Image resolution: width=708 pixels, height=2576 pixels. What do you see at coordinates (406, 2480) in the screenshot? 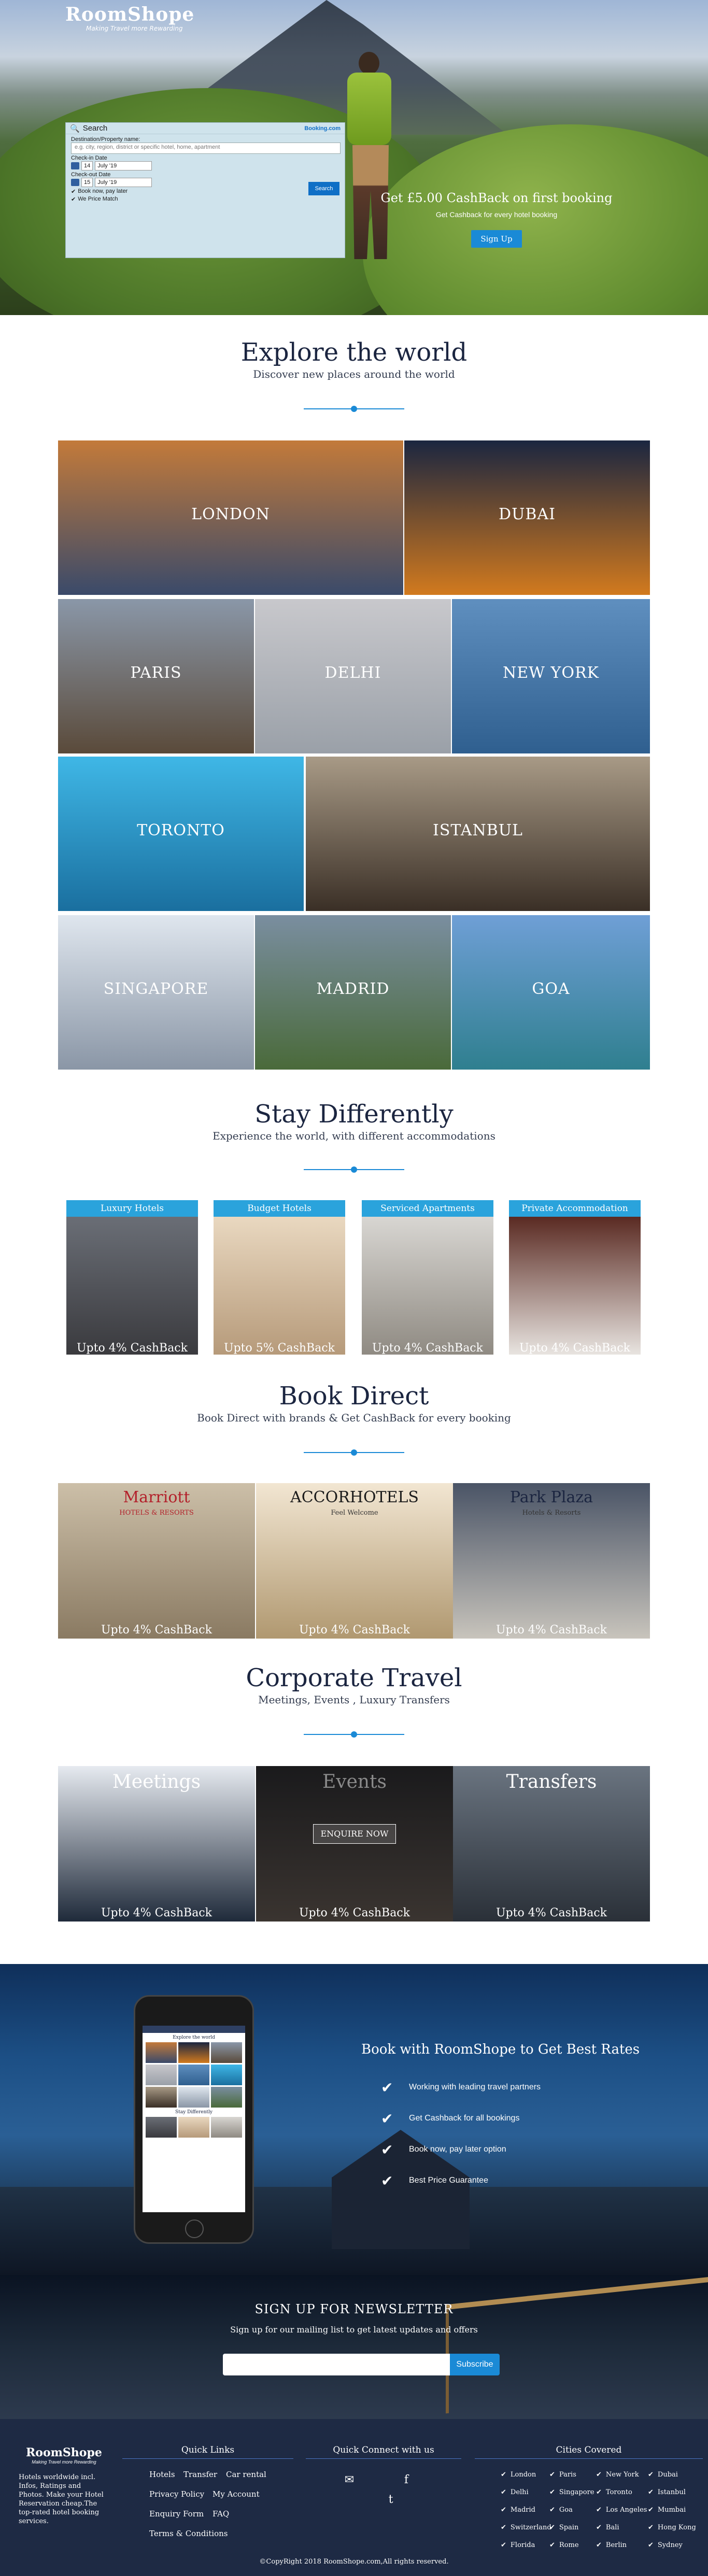
I see `facebook-icon: f` at bounding box center [406, 2480].